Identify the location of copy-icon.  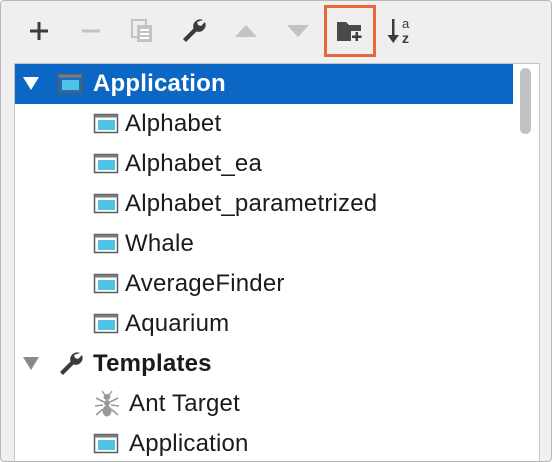
(141, 30).